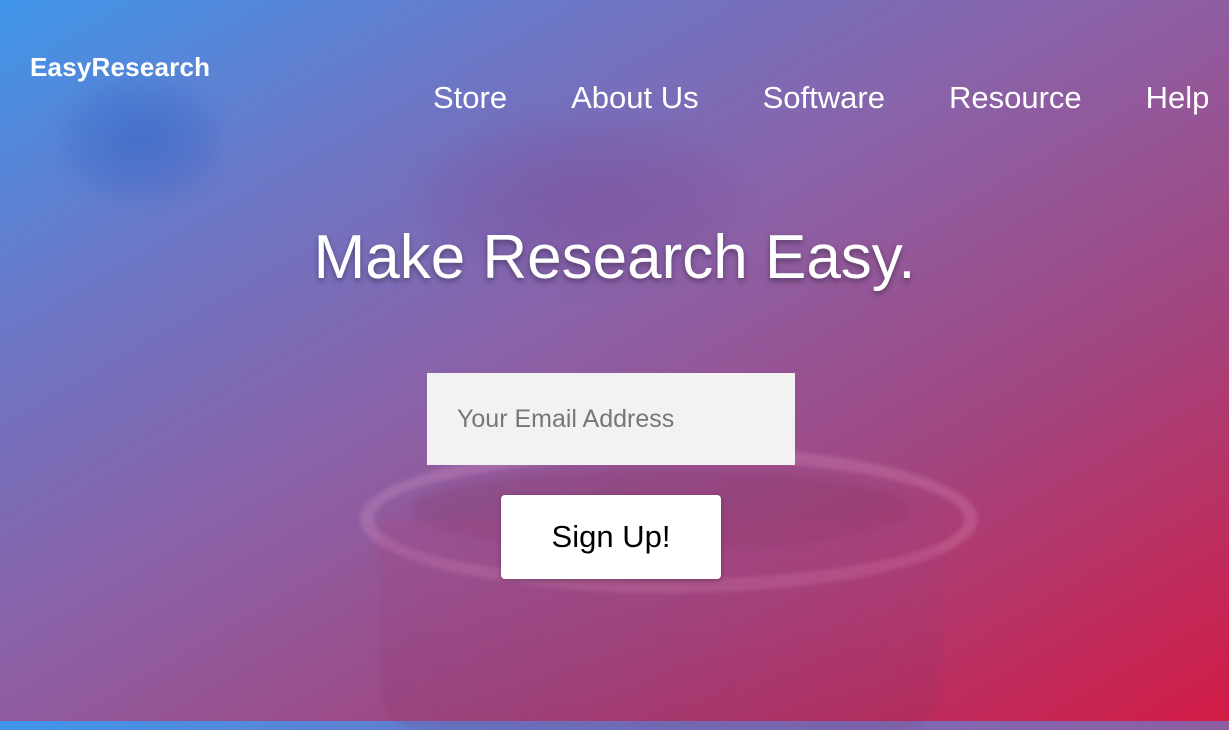 Image resolution: width=1229 pixels, height=730 pixels. I want to click on email-input, so click(611, 419).